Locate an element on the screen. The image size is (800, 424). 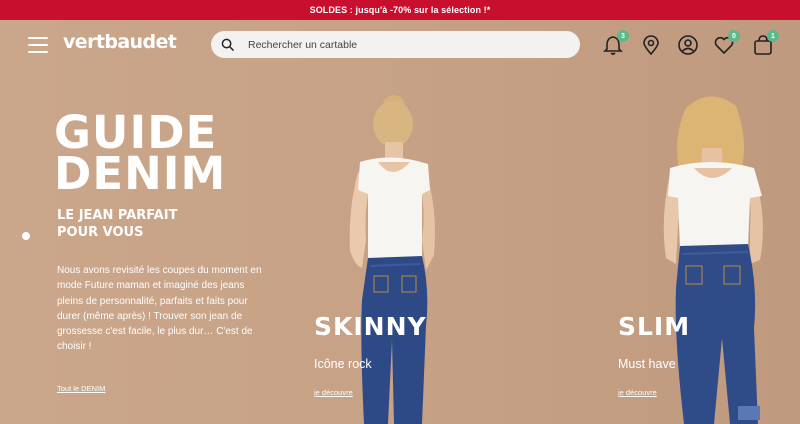
category-title-skinny: SKINNY is located at coordinates (370, 326).